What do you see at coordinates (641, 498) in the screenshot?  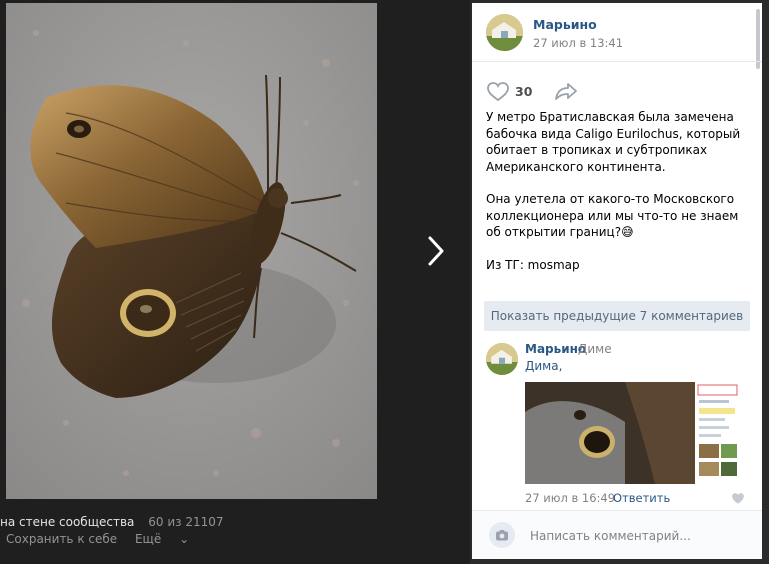 I see `reply-link: Ответить` at bounding box center [641, 498].